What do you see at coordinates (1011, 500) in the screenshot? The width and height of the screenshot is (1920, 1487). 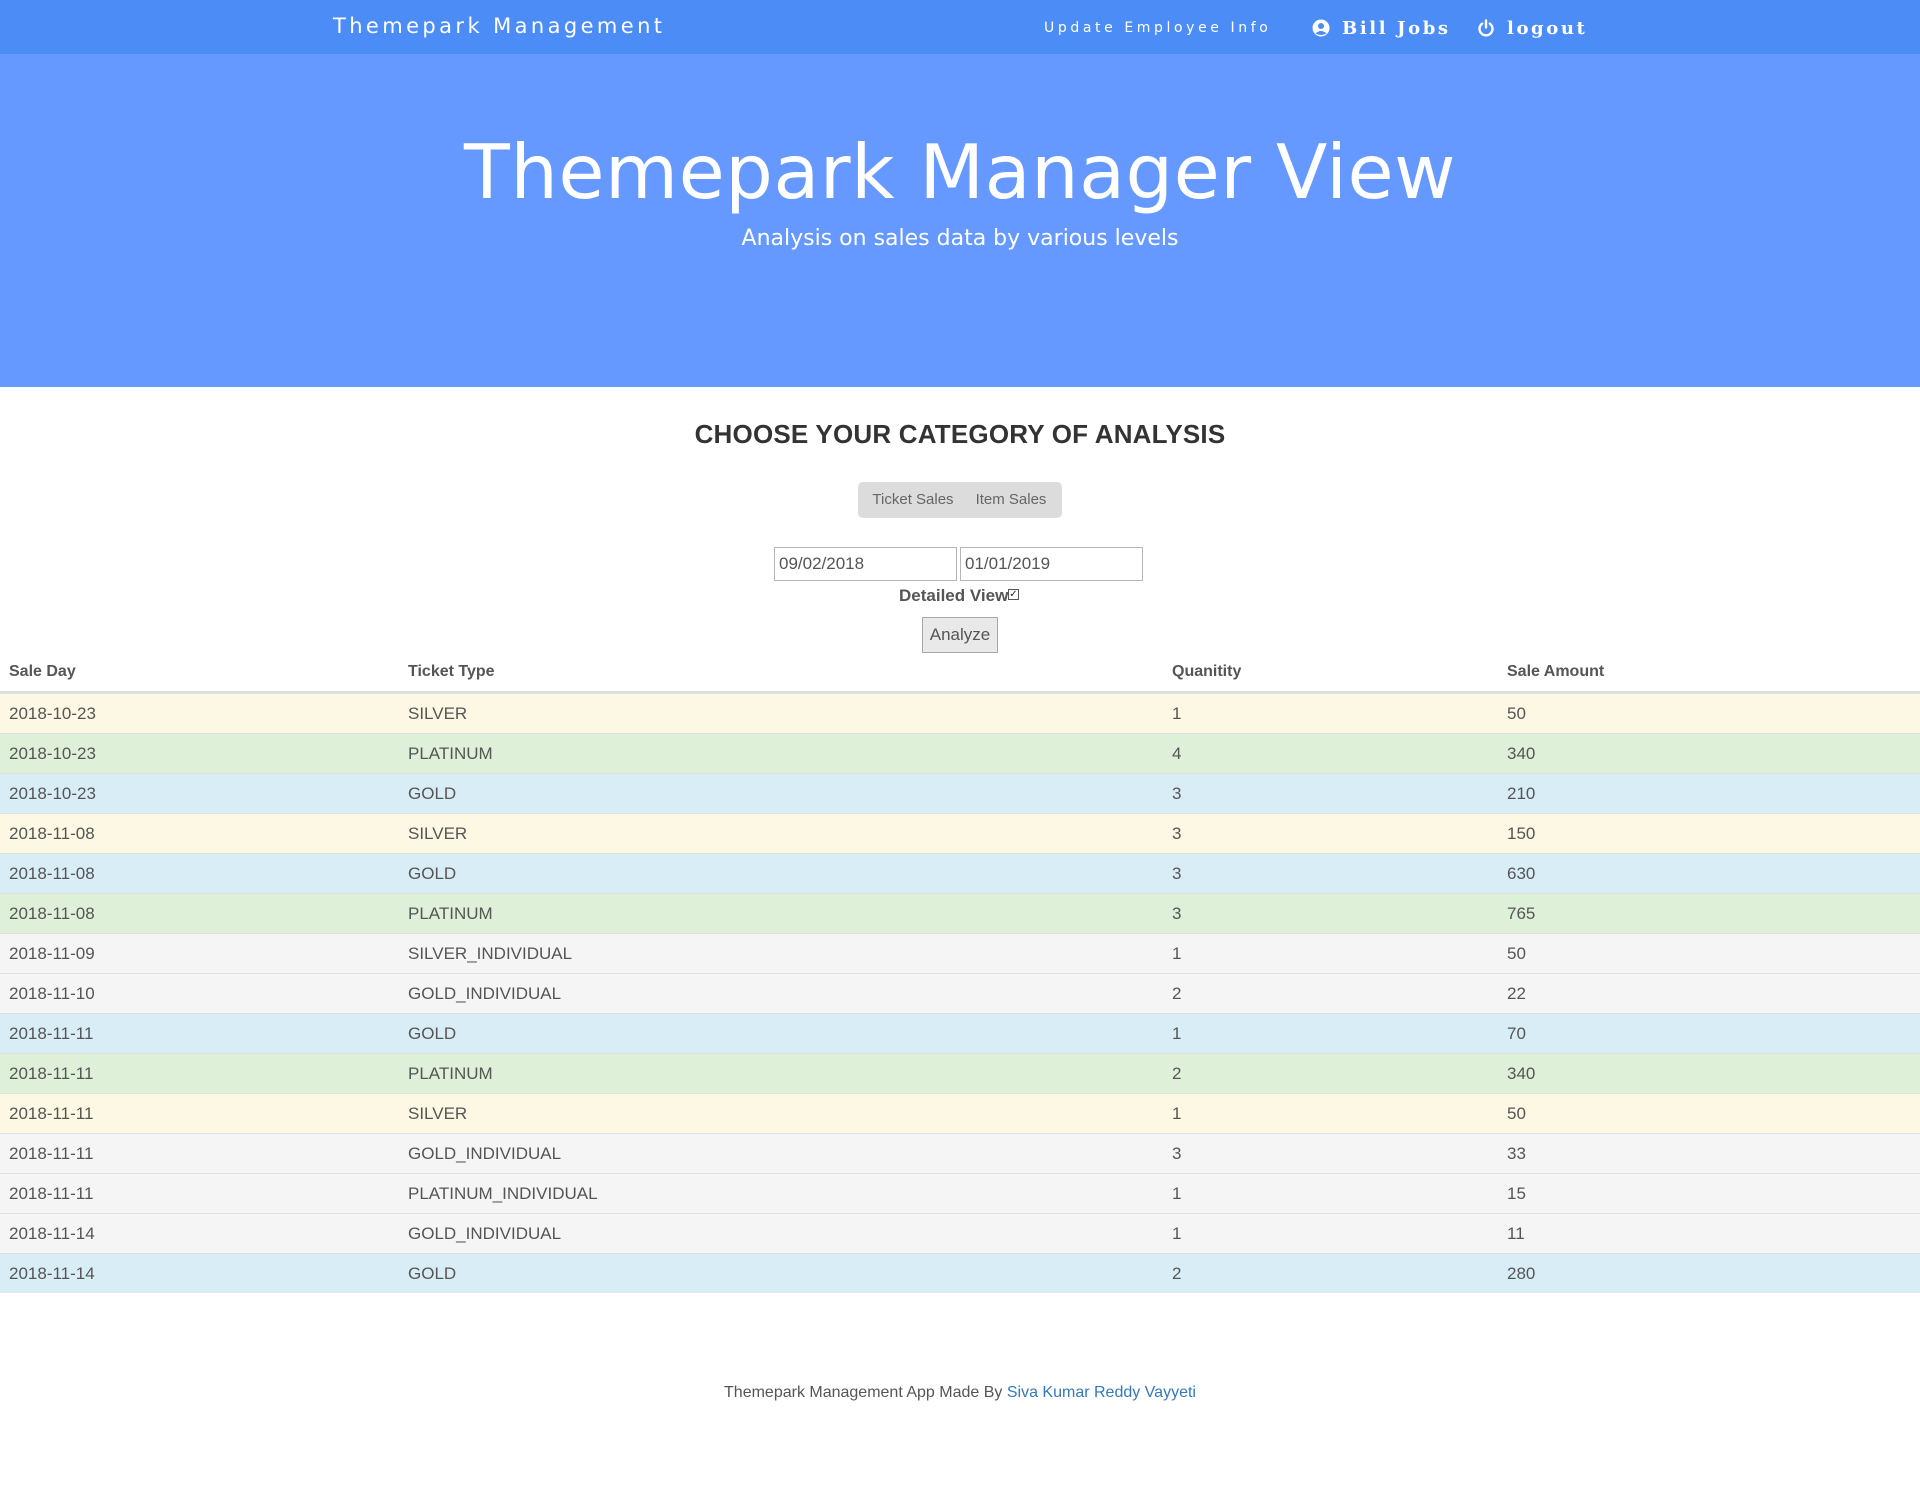 I see `item-sales-button: Item Sales` at bounding box center [1011, 500].